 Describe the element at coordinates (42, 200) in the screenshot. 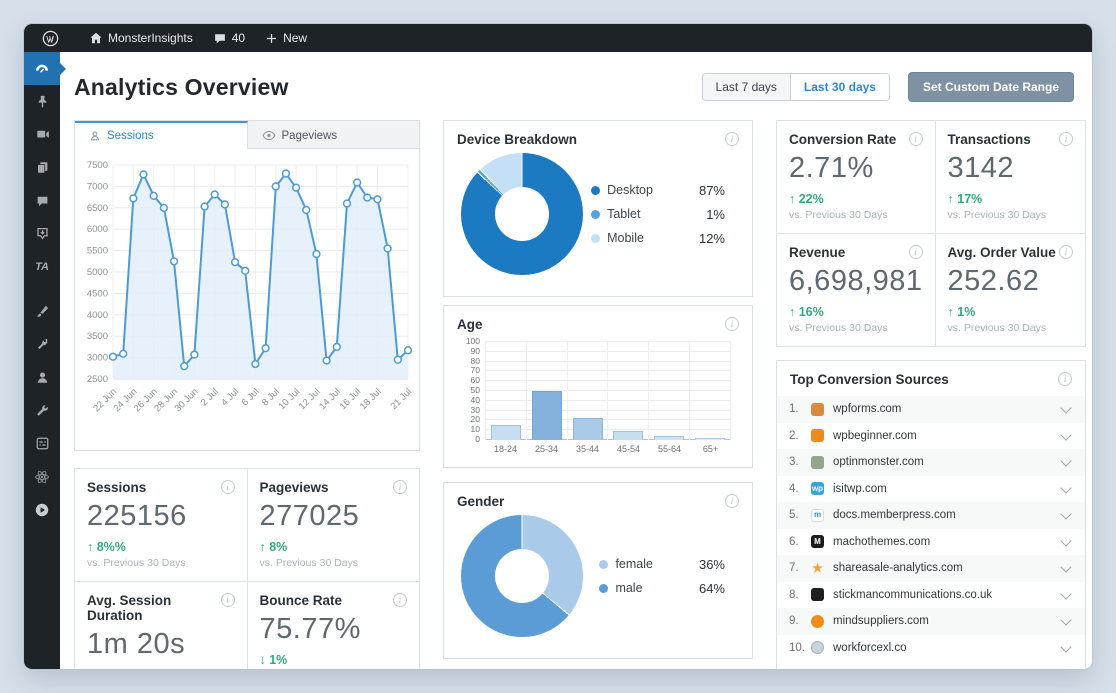

I see `sidebar-item-comments` at that location.